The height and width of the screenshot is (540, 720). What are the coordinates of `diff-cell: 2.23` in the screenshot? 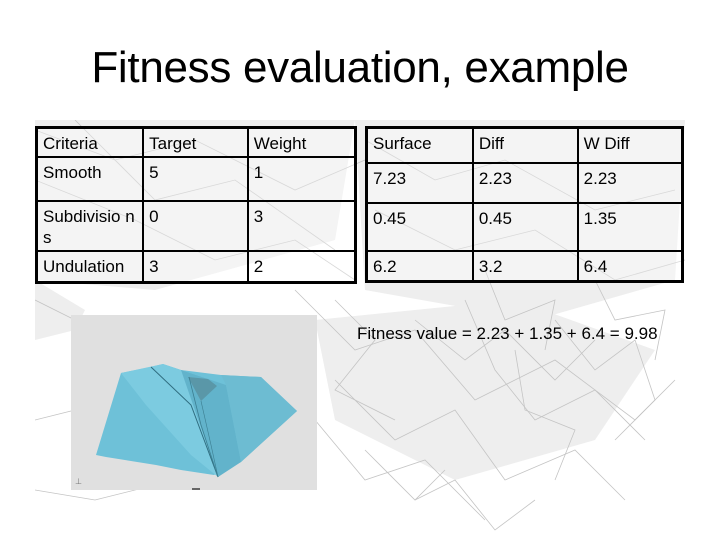 It's located at (525, 182).